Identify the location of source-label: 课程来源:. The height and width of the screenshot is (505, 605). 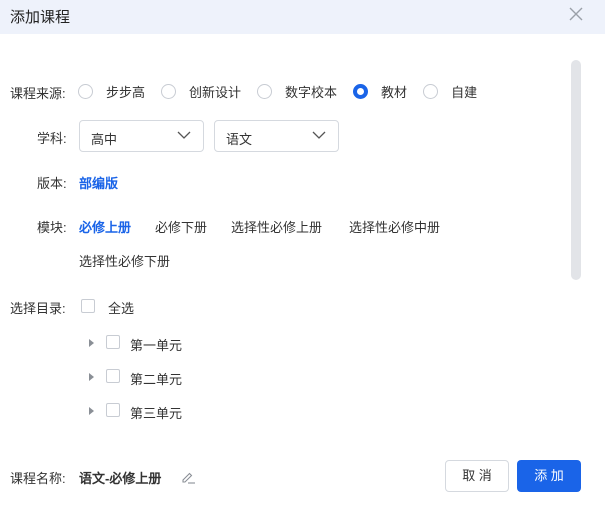
(38, 93).